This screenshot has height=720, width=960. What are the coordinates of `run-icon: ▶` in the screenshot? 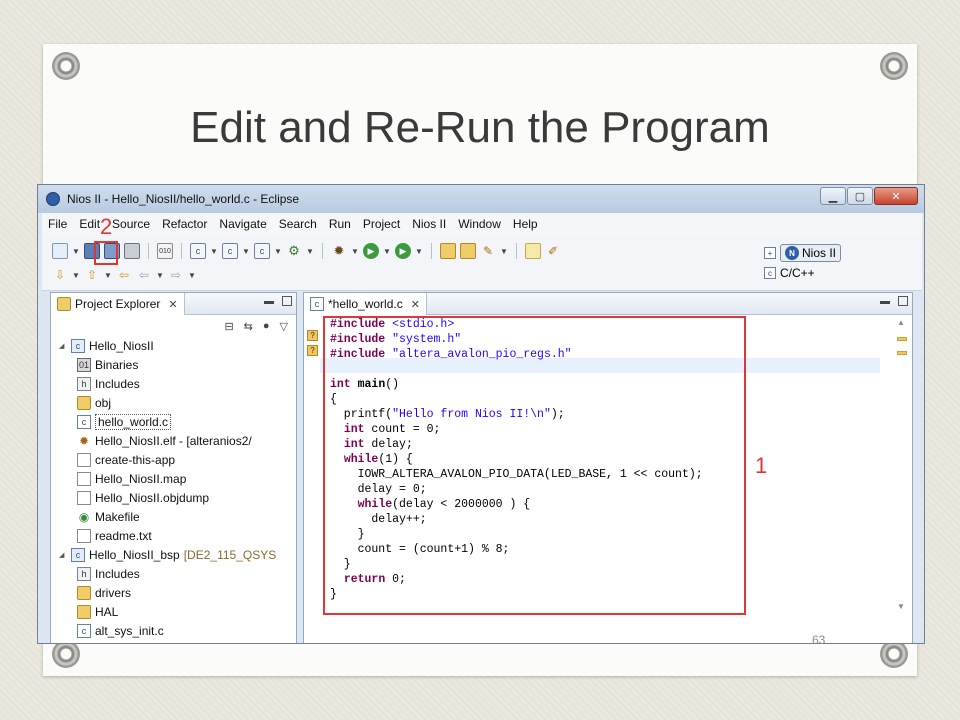 It's located at (371, 251).